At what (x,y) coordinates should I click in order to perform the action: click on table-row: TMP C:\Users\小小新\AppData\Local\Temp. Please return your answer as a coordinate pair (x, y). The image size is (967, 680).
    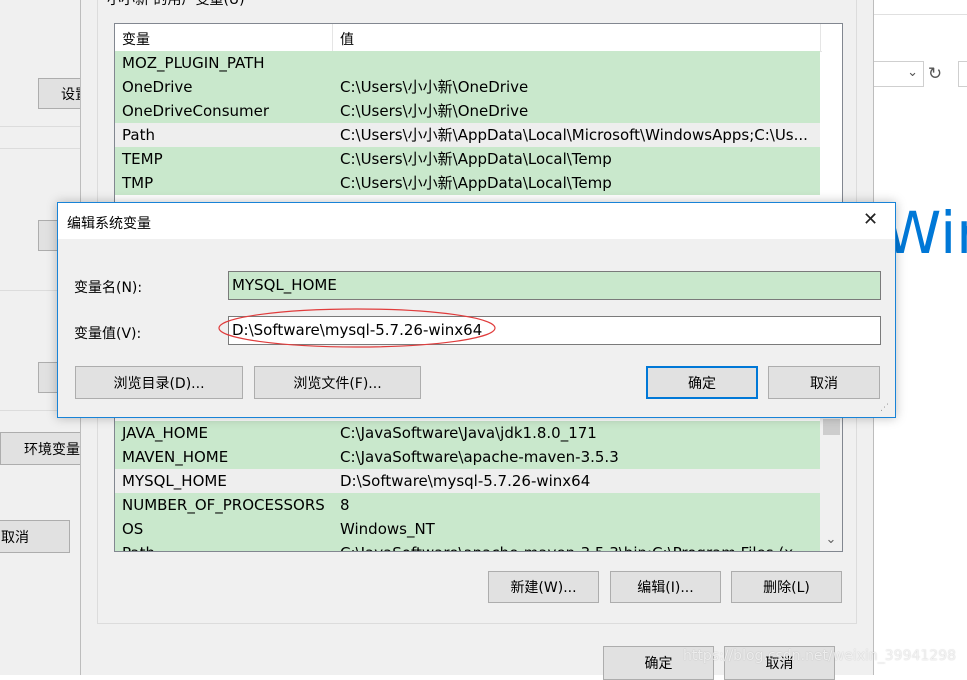
    Looking at the image, I should click on (467, 183).